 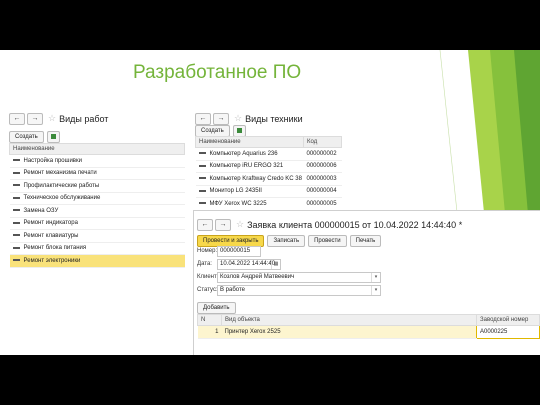 What do you see at coordinates (216, 307) in the screenshot?
I see `add-button: Добавить` at bounding box center [216, 307].